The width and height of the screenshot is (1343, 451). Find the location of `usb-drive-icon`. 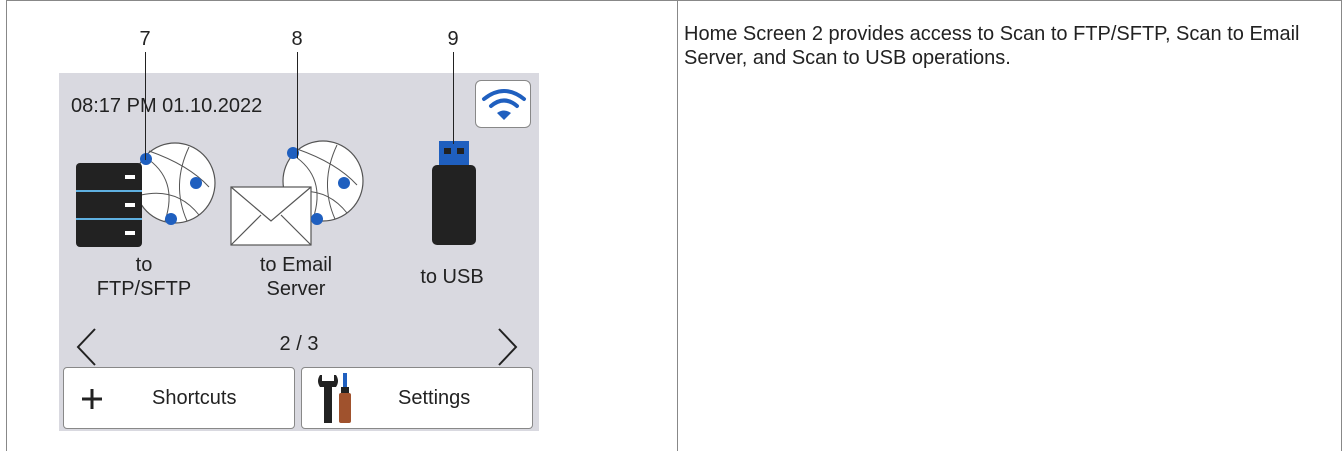

usb-drive-icon is located at coordinates (454, 193).